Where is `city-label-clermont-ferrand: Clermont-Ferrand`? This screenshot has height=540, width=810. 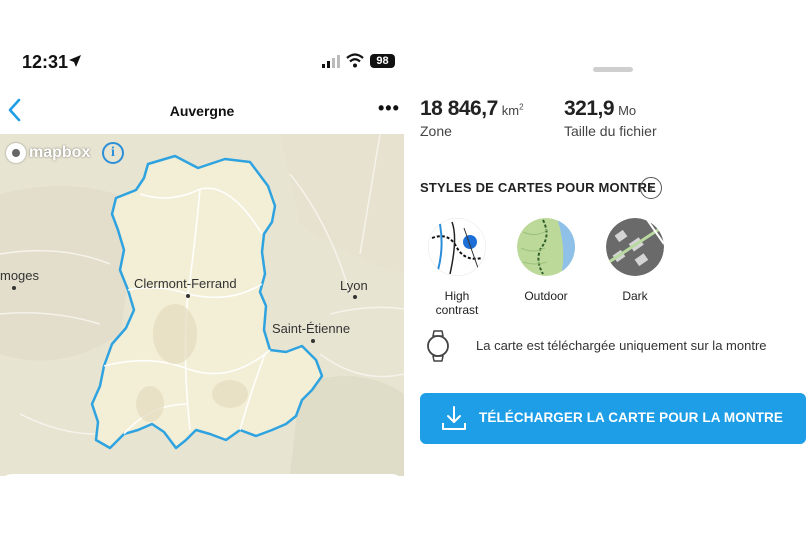 city-label-clermont-ferrand: Clermont-Ferrand is located at coordinates (185, 283).